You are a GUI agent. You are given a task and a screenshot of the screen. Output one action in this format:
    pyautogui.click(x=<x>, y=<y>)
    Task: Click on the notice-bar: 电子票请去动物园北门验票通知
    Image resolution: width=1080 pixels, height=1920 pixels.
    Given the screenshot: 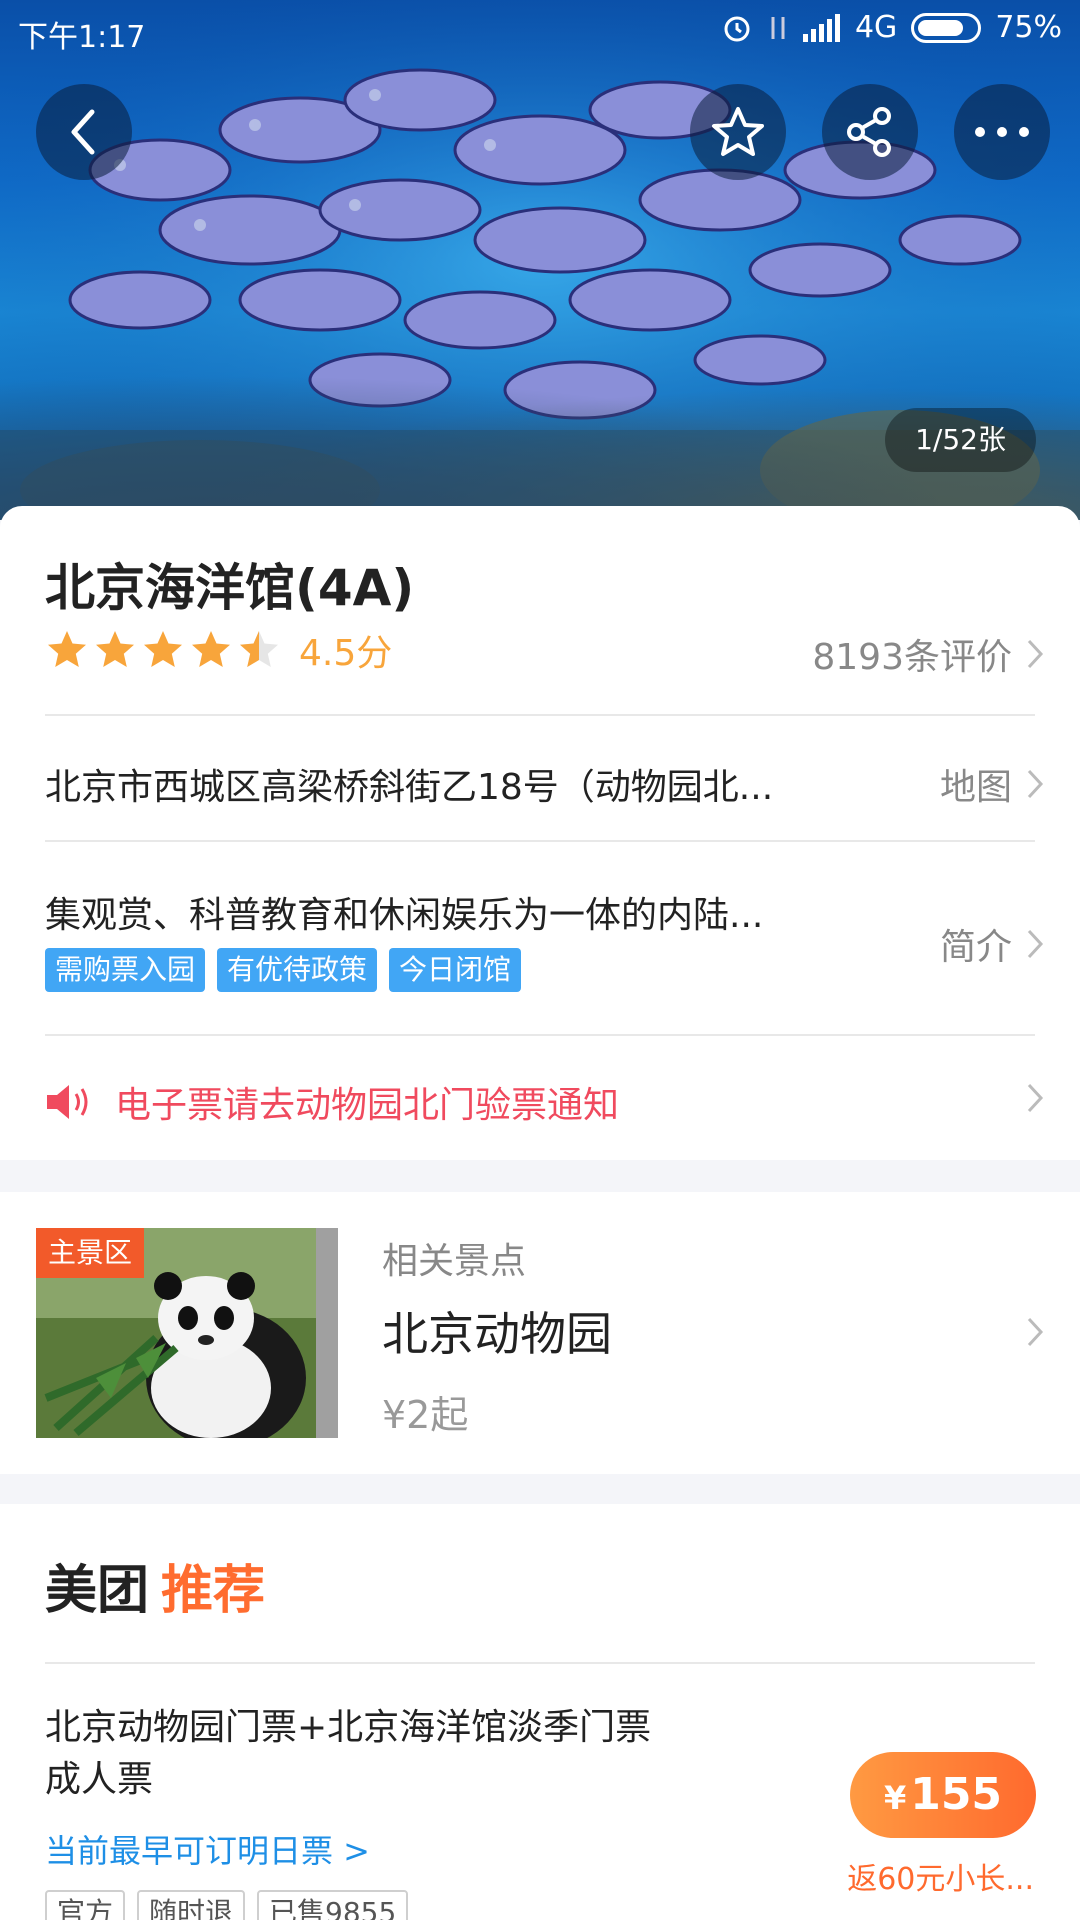 What is the action you would take?
    pyautogui.click(x=332, y=1102)
    